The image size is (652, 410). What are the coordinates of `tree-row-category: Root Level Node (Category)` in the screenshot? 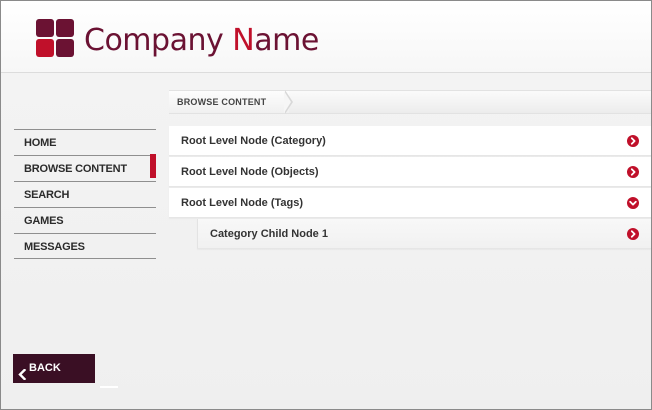 It's located at (410, 141).